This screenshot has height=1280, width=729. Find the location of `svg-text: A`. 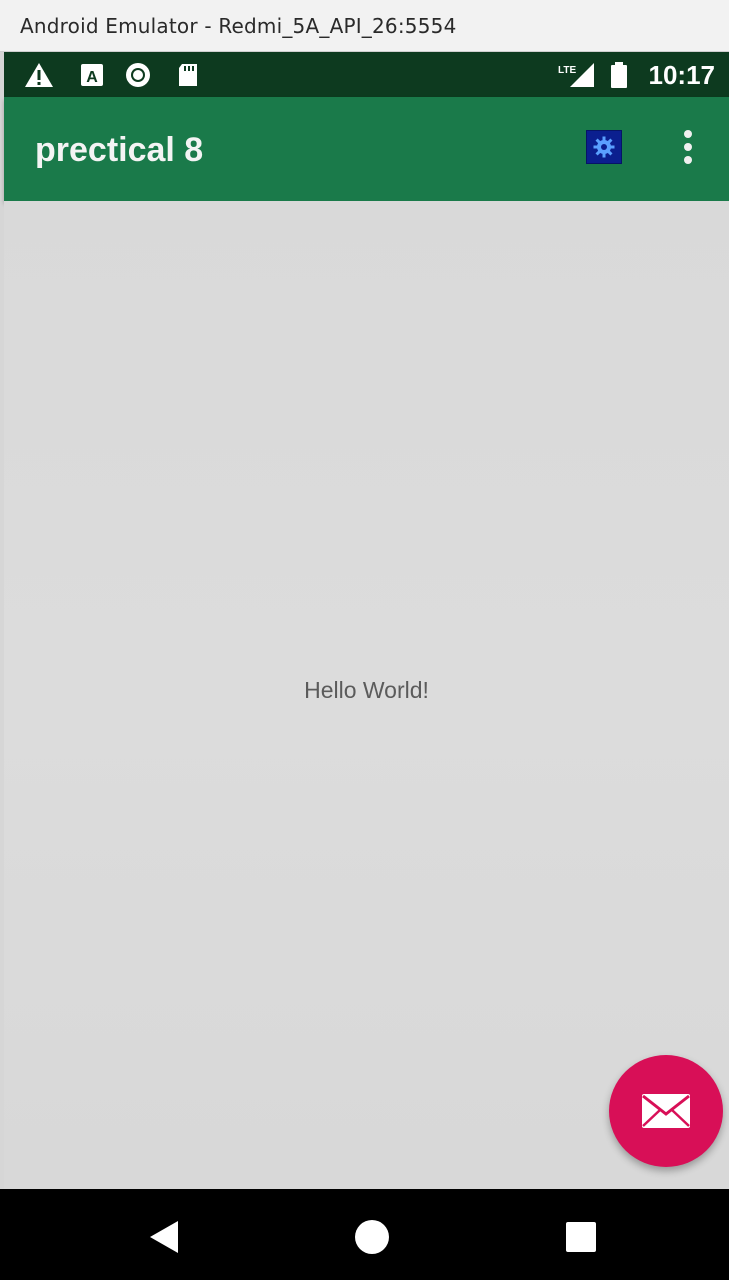

svg-text: A is located at coordinates (92, 77).